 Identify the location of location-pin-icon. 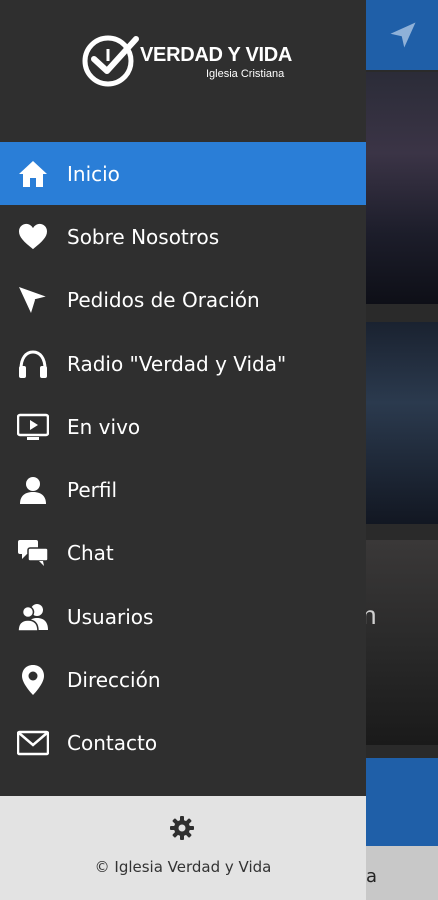
(33, 680).